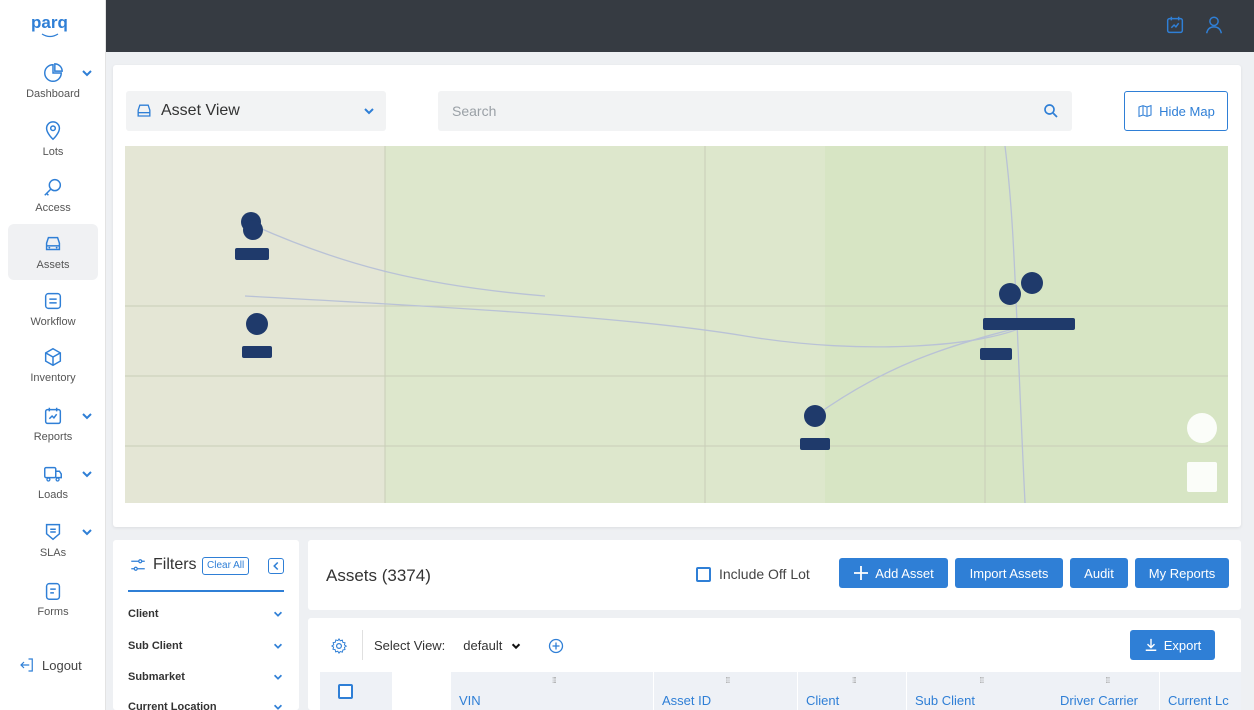 The height and width of the screenshot is (710, 1254). I want to click on column-label: Driver Carrier, so click(1099, 700).